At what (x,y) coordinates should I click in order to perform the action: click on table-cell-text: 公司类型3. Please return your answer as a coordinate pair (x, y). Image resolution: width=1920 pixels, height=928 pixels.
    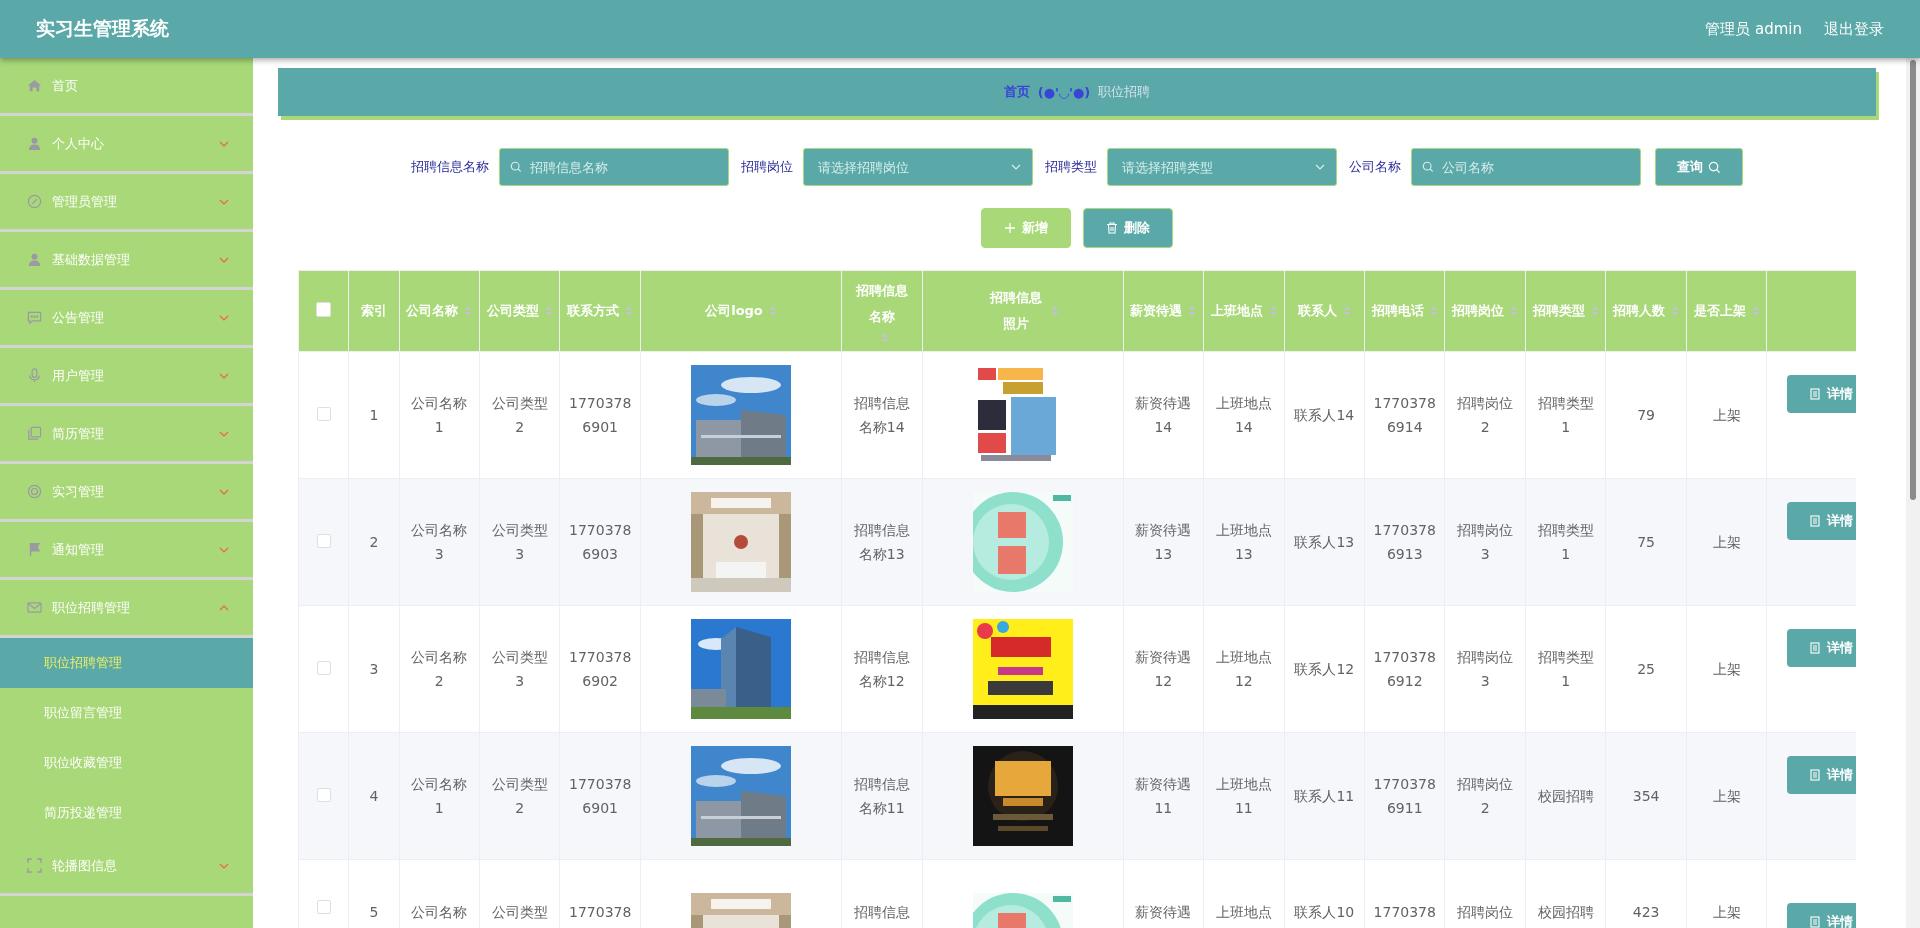
    Looking at the image, I should click on (519, 669).